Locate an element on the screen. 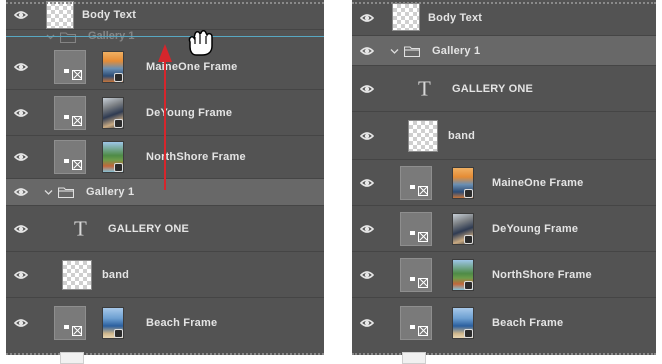 This screenshot has height=364, width=662. layer-northshore-frame: NorthShore Frame is located at coordinates (504, 275).